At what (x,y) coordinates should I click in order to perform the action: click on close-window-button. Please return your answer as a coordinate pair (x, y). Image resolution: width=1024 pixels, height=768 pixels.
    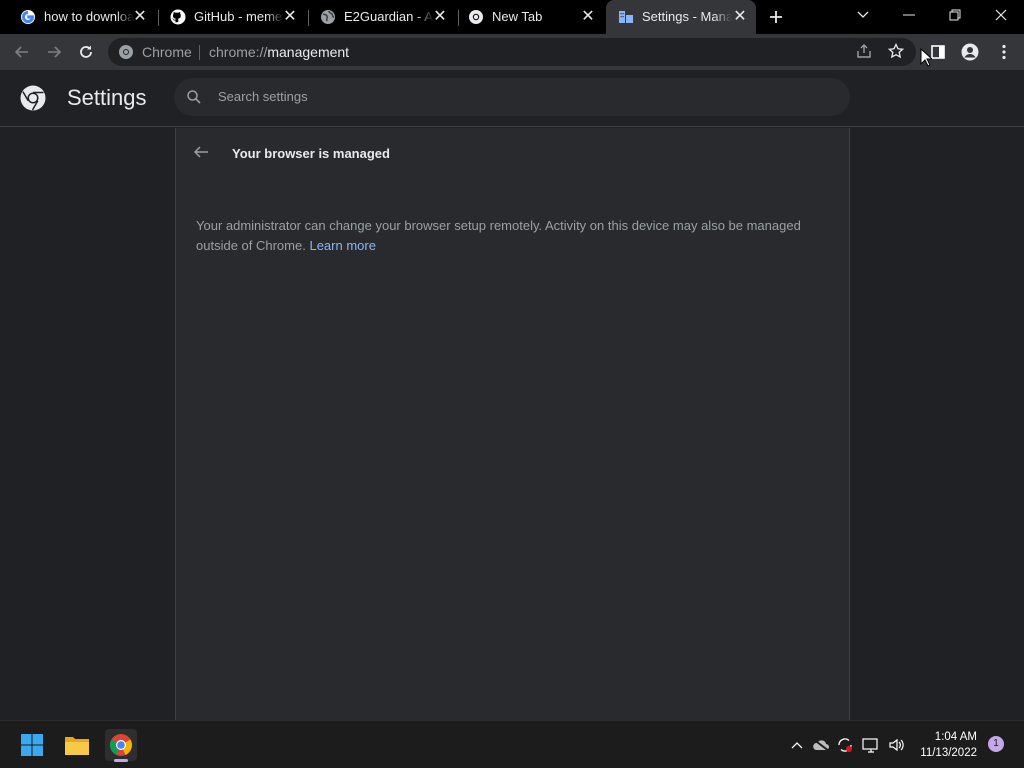
    Looking at the image, I should click on (1001, 15).